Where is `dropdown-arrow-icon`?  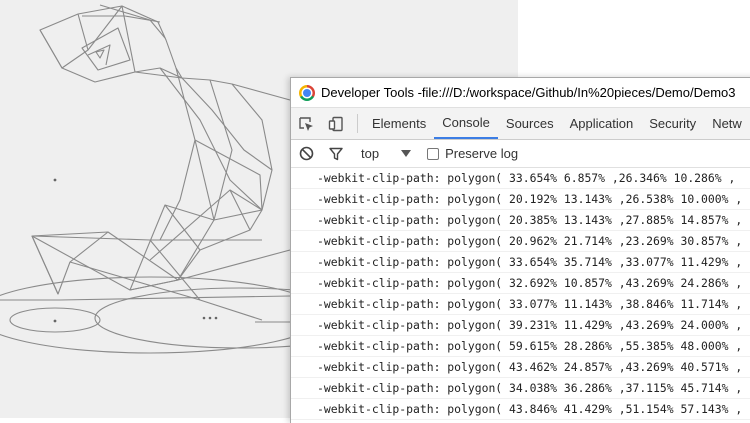
dropdown-arrow-icon is located at coordinates (406, 153).